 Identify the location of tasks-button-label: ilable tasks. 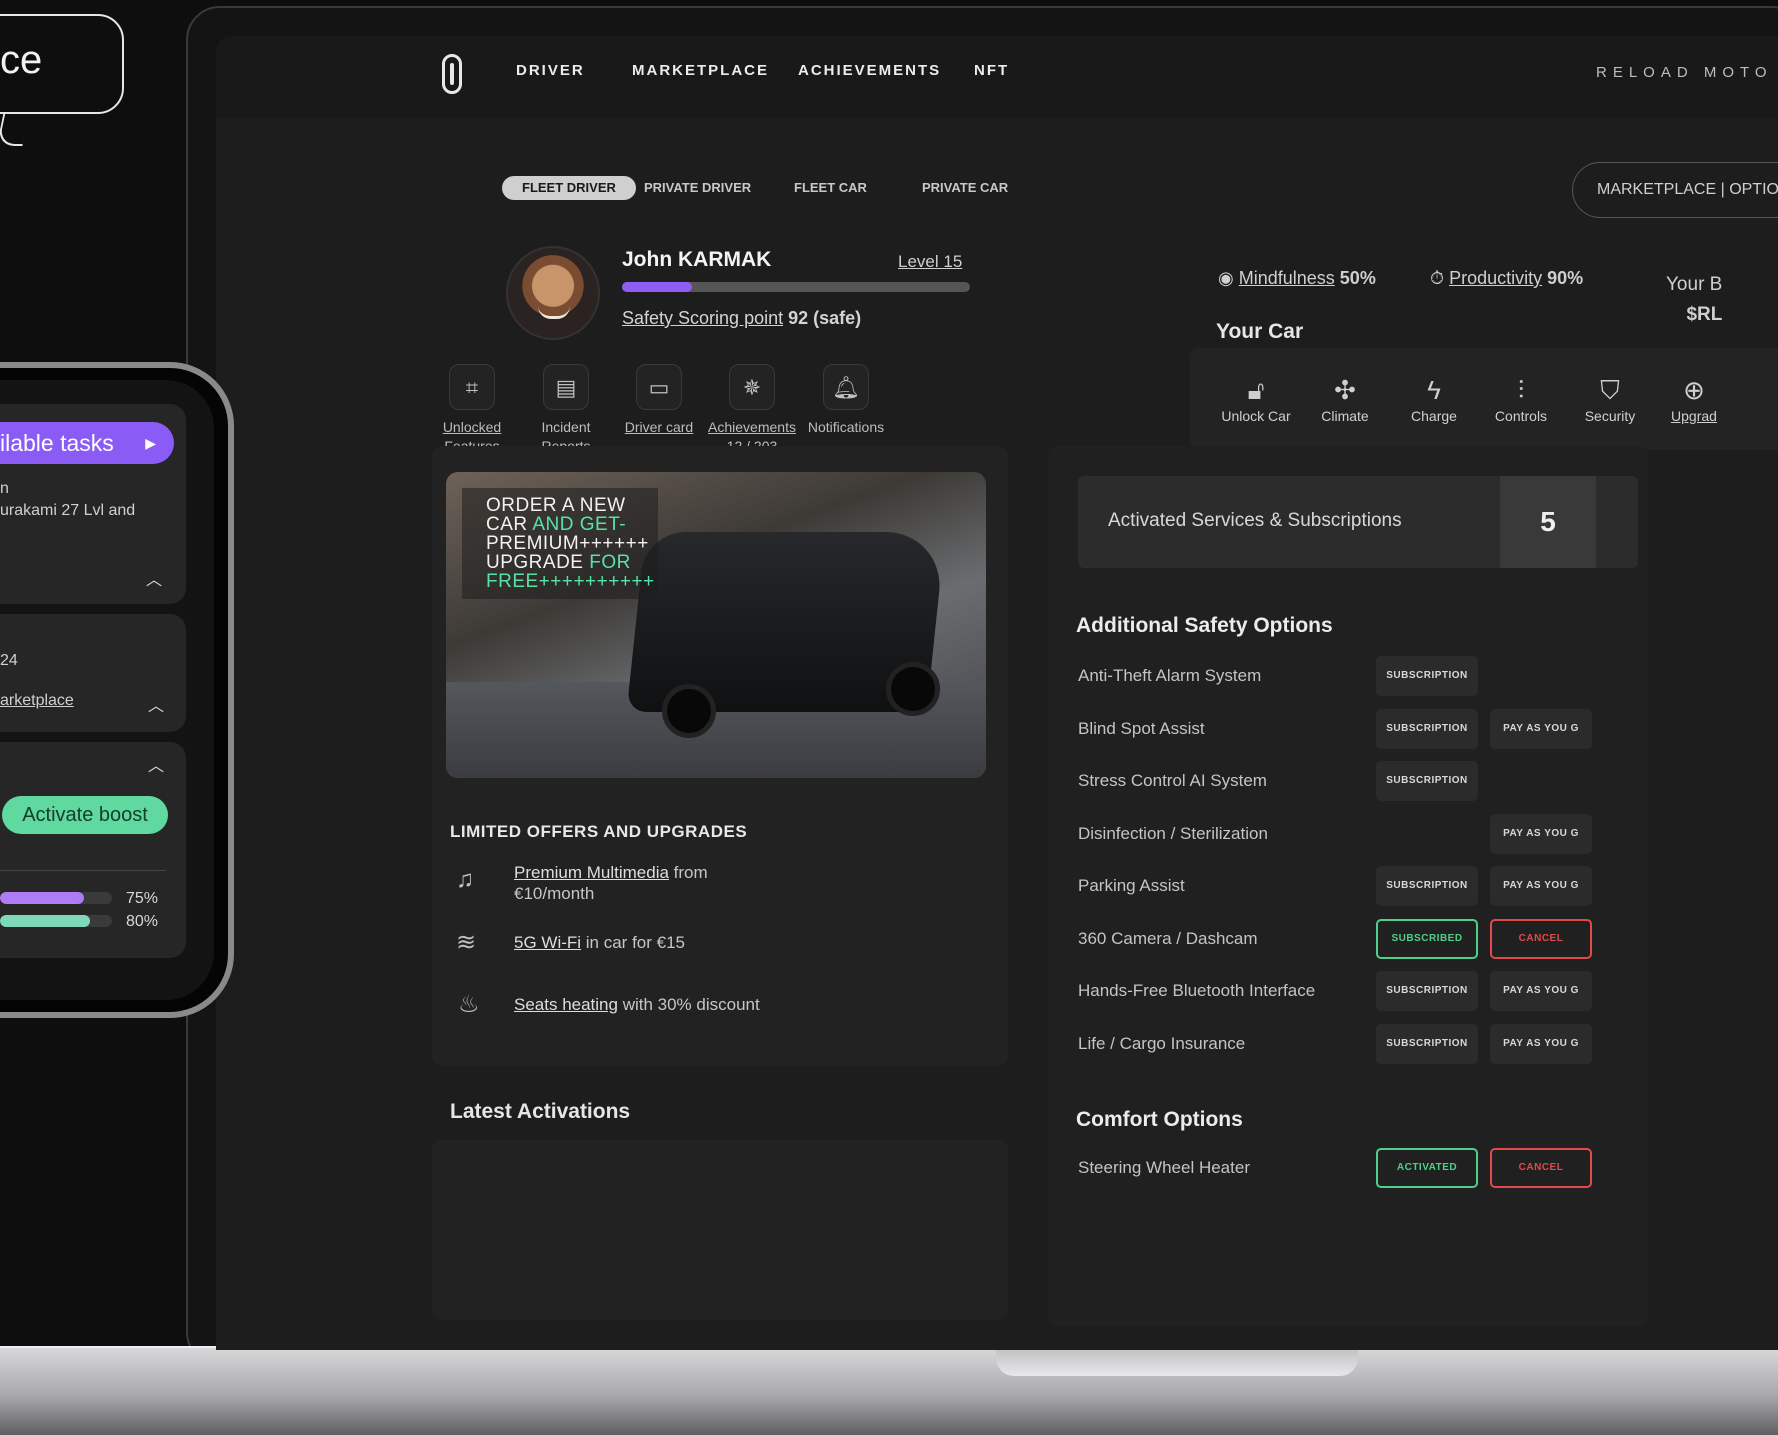
(57, 443).